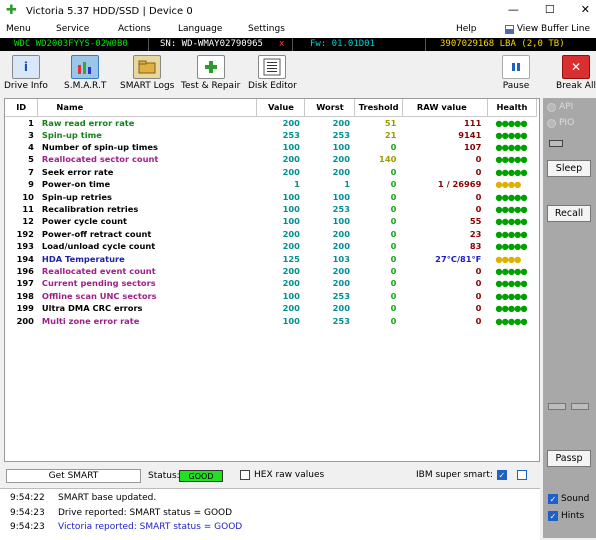 Image resolution: width=596 pixels, height=540 pixels. What do you see at coordinates (271, 122) in the screenshot?
I see `table-row: 1 Raw read error rate 200 200 51 111 ●●●●●` at bounding box center [271, 122].